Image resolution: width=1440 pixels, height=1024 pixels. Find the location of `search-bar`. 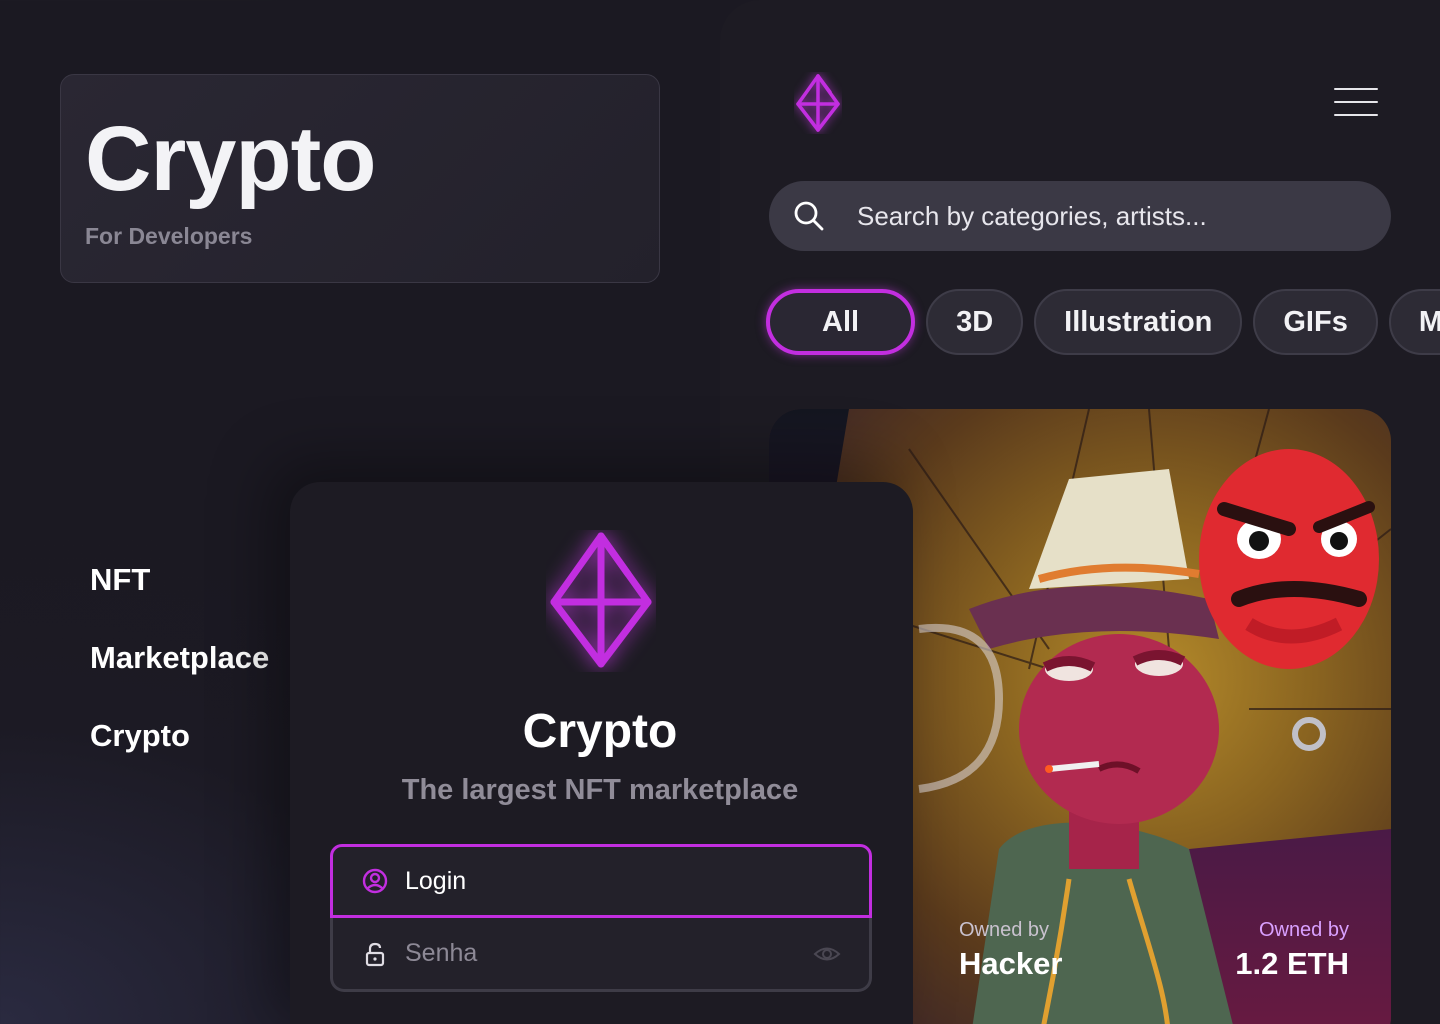

search-bar is located at coordinates (1080, 216).